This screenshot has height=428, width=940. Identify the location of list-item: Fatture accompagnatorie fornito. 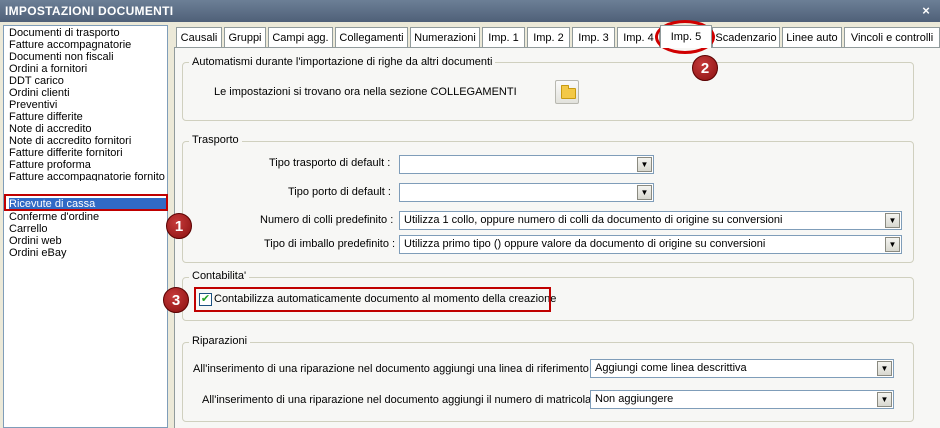
(87, 176).